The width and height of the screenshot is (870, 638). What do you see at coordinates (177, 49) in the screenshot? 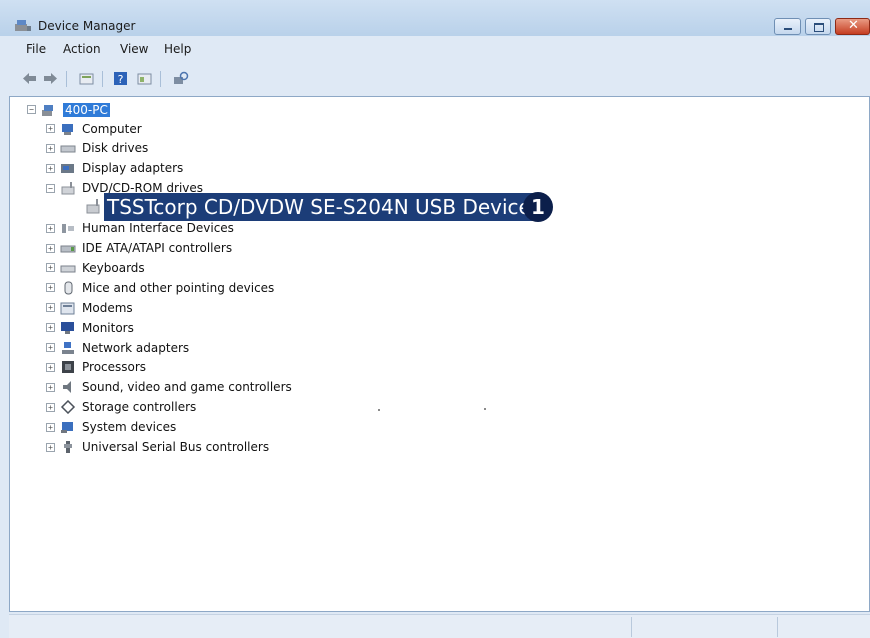
I see `menu-help: Help` at bounding box center [177, 49].